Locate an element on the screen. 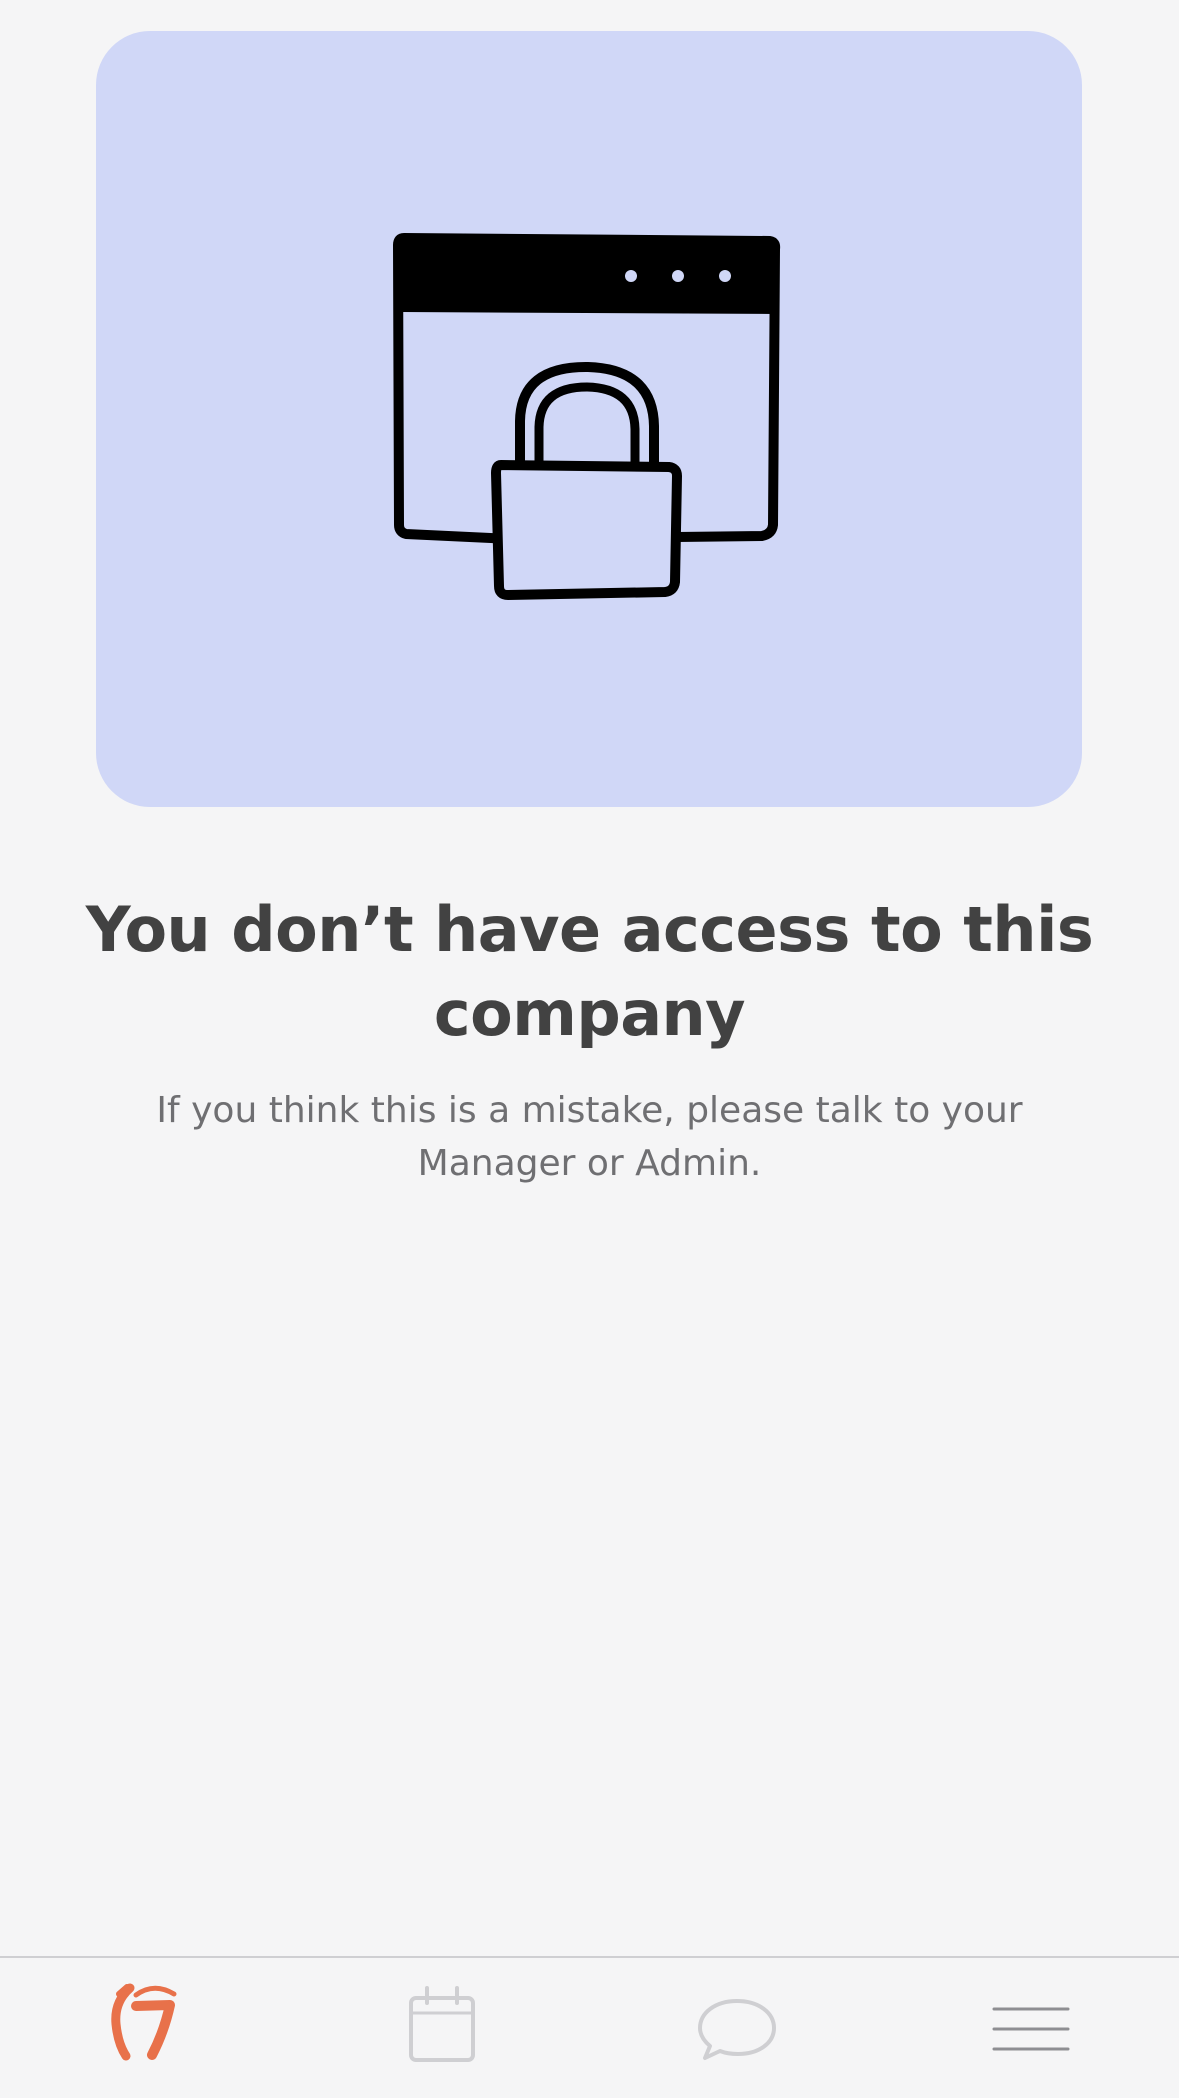  hamburger-menu-icon is located at coordinates (1031, 2029).